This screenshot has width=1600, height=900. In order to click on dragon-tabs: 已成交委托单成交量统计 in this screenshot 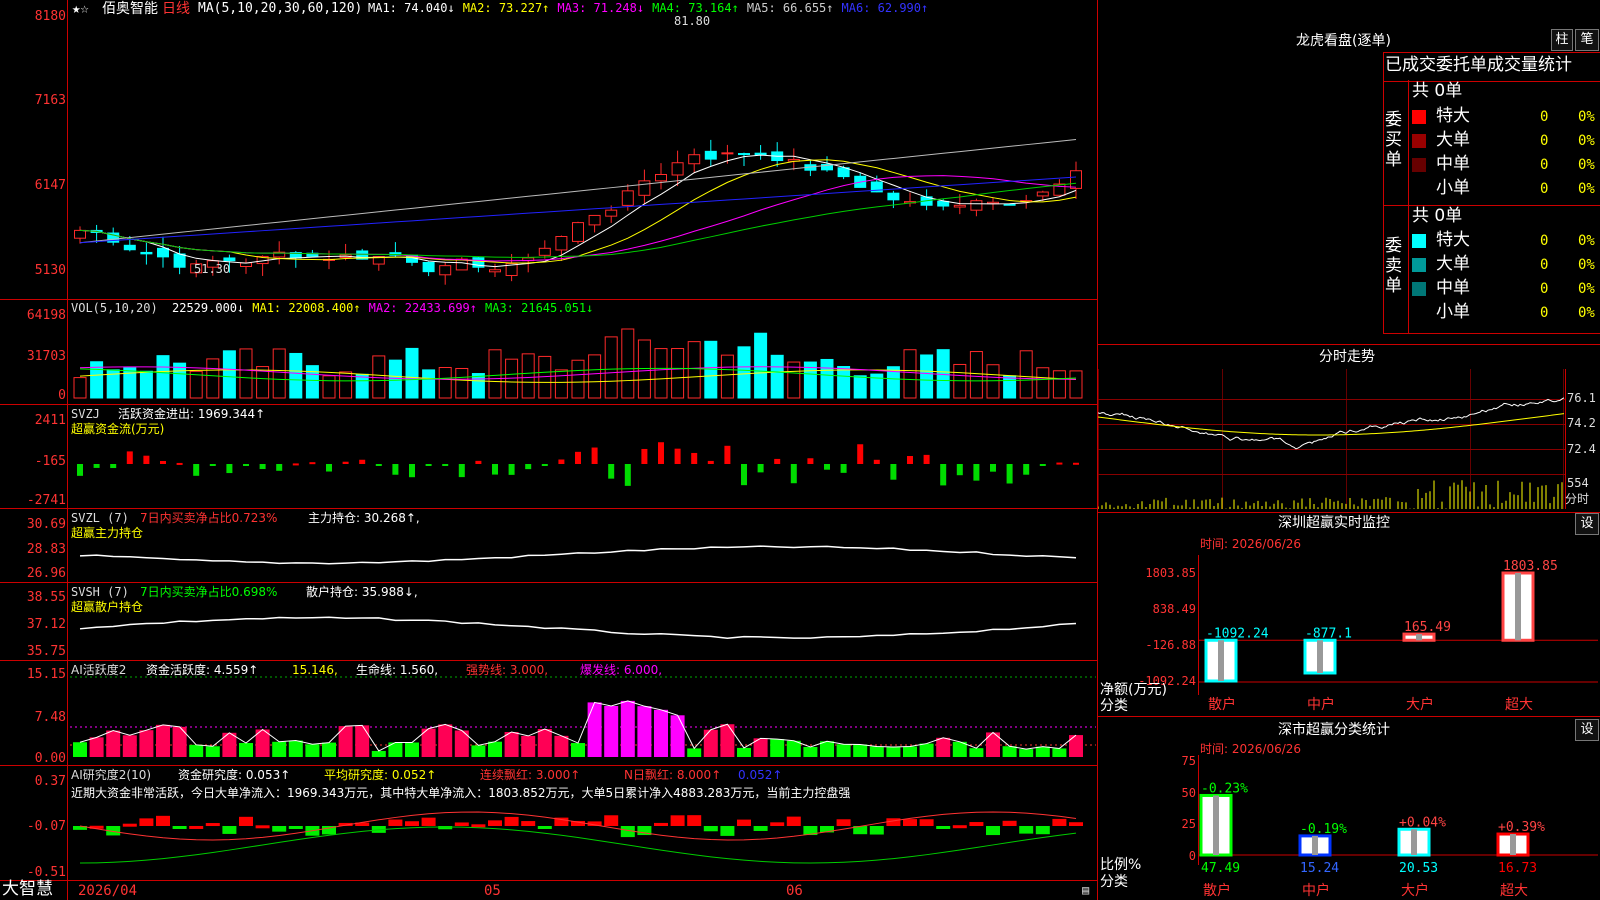, I will do `click(1478, 65)`.